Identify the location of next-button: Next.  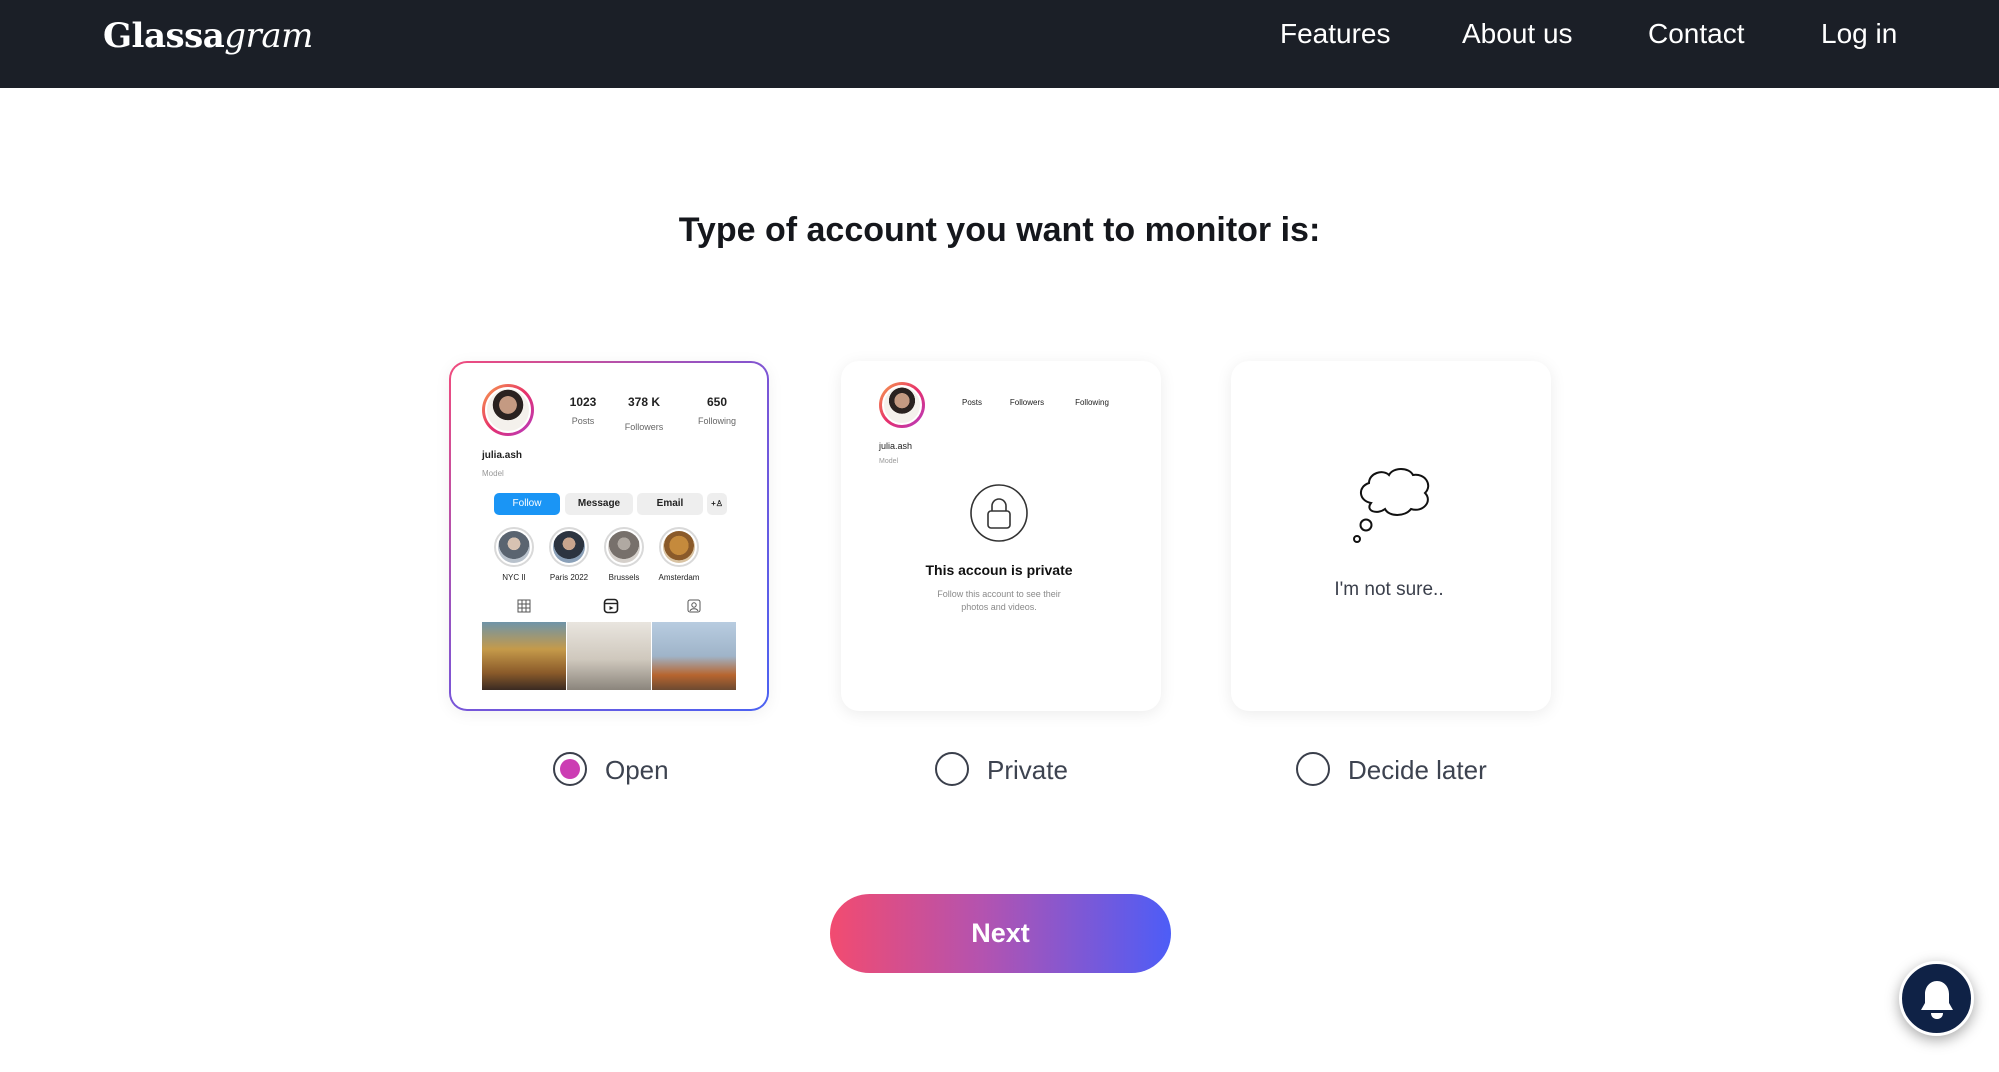
(1000, 933).